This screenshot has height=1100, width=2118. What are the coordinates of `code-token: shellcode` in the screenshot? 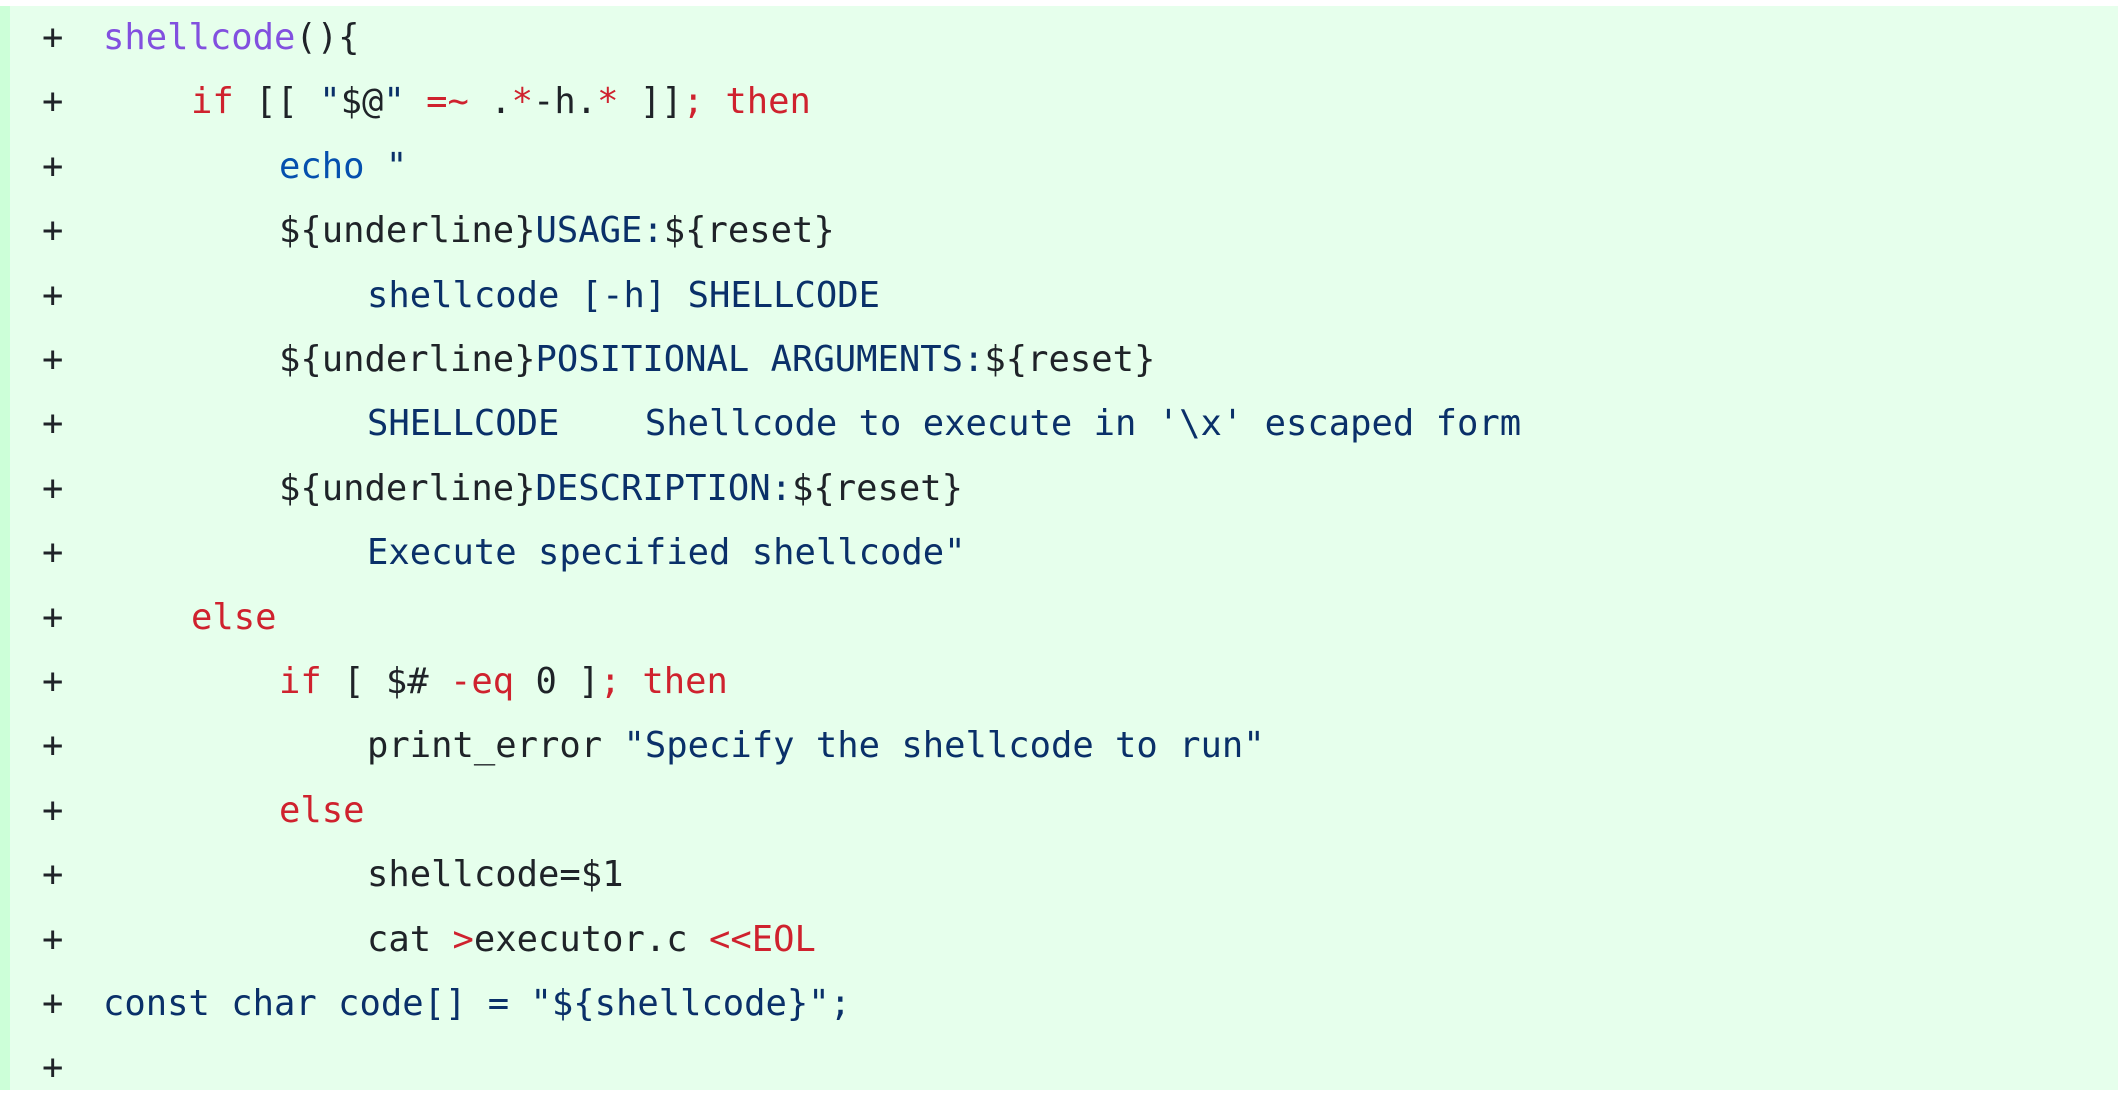 It's located at (199, 37).